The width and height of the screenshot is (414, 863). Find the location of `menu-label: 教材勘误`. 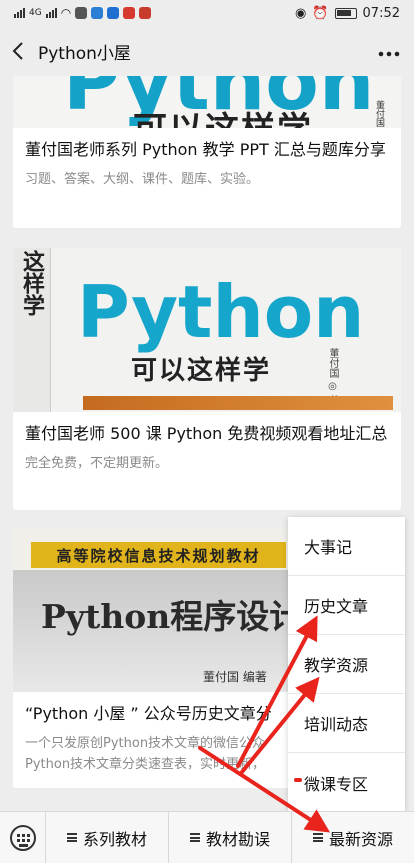

menu-label: 教材勘误 is located at coordinates (237, 839).